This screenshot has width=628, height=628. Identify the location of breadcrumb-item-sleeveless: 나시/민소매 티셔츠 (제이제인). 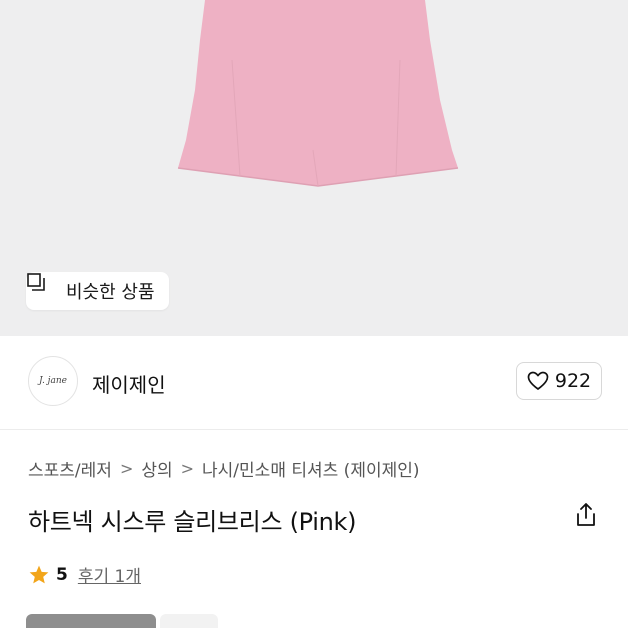
(310, 468).